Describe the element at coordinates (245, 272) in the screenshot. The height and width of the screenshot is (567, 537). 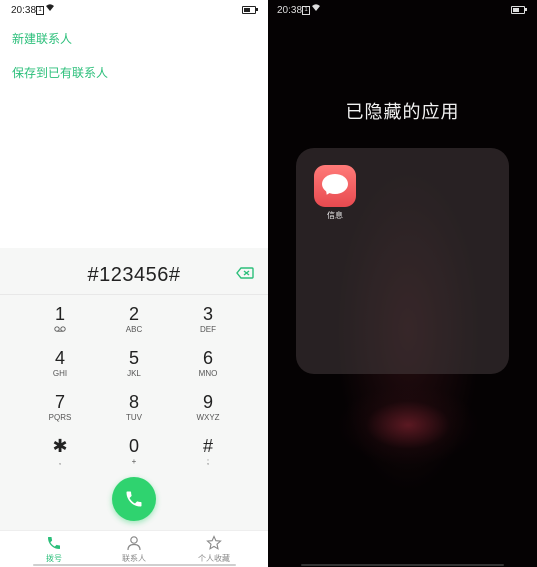
I see `backspace-icon` at that location.